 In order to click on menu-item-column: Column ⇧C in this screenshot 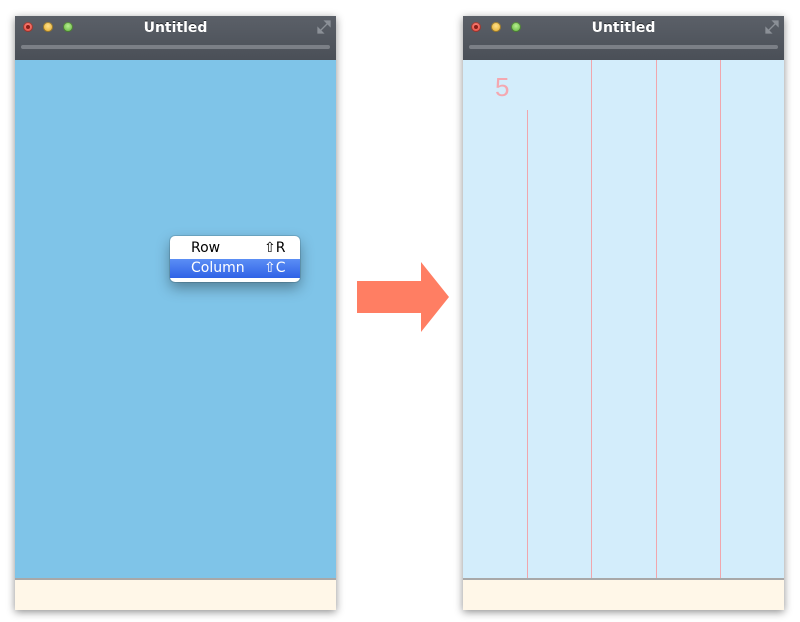, I will do `click(235, 268)`.